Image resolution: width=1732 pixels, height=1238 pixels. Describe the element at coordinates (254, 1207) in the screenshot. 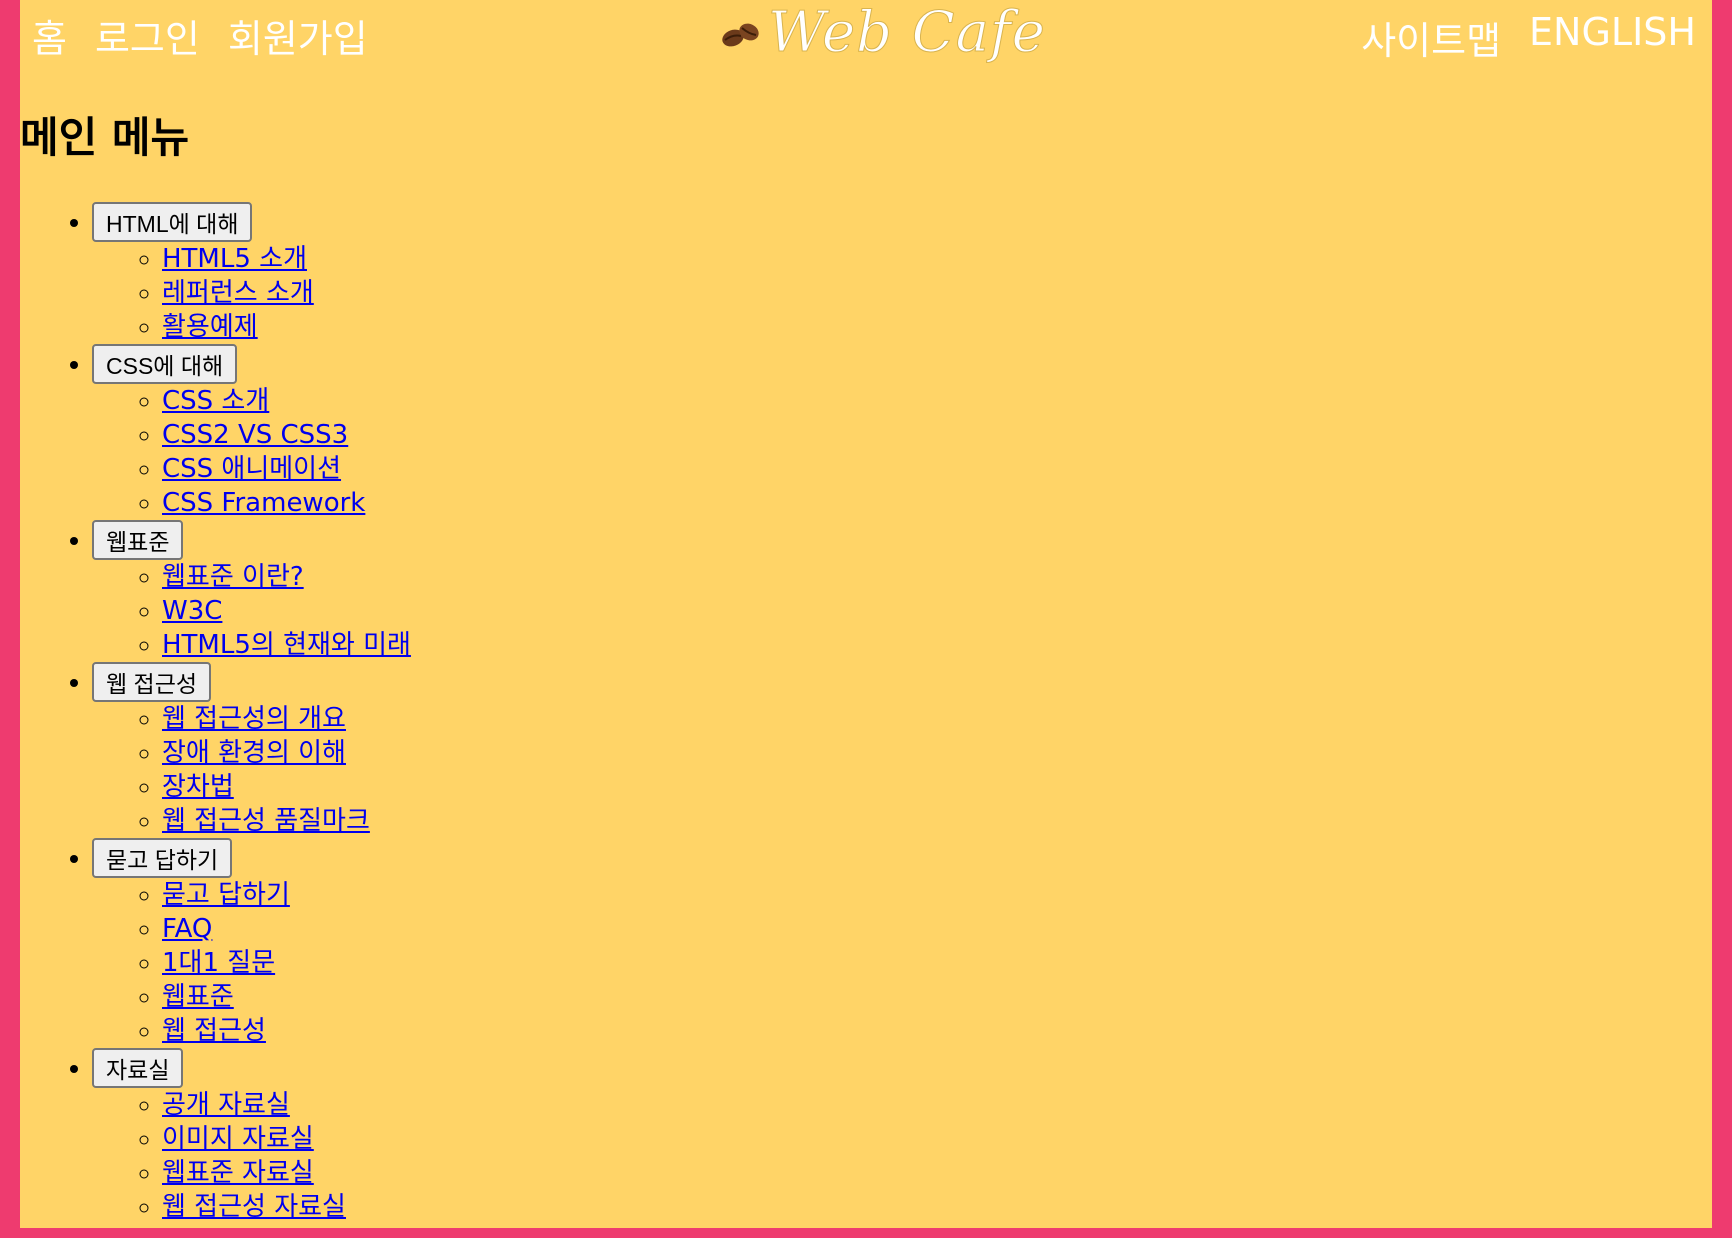

I see `submenu-link: 웹 접근성 자료실` at that location.